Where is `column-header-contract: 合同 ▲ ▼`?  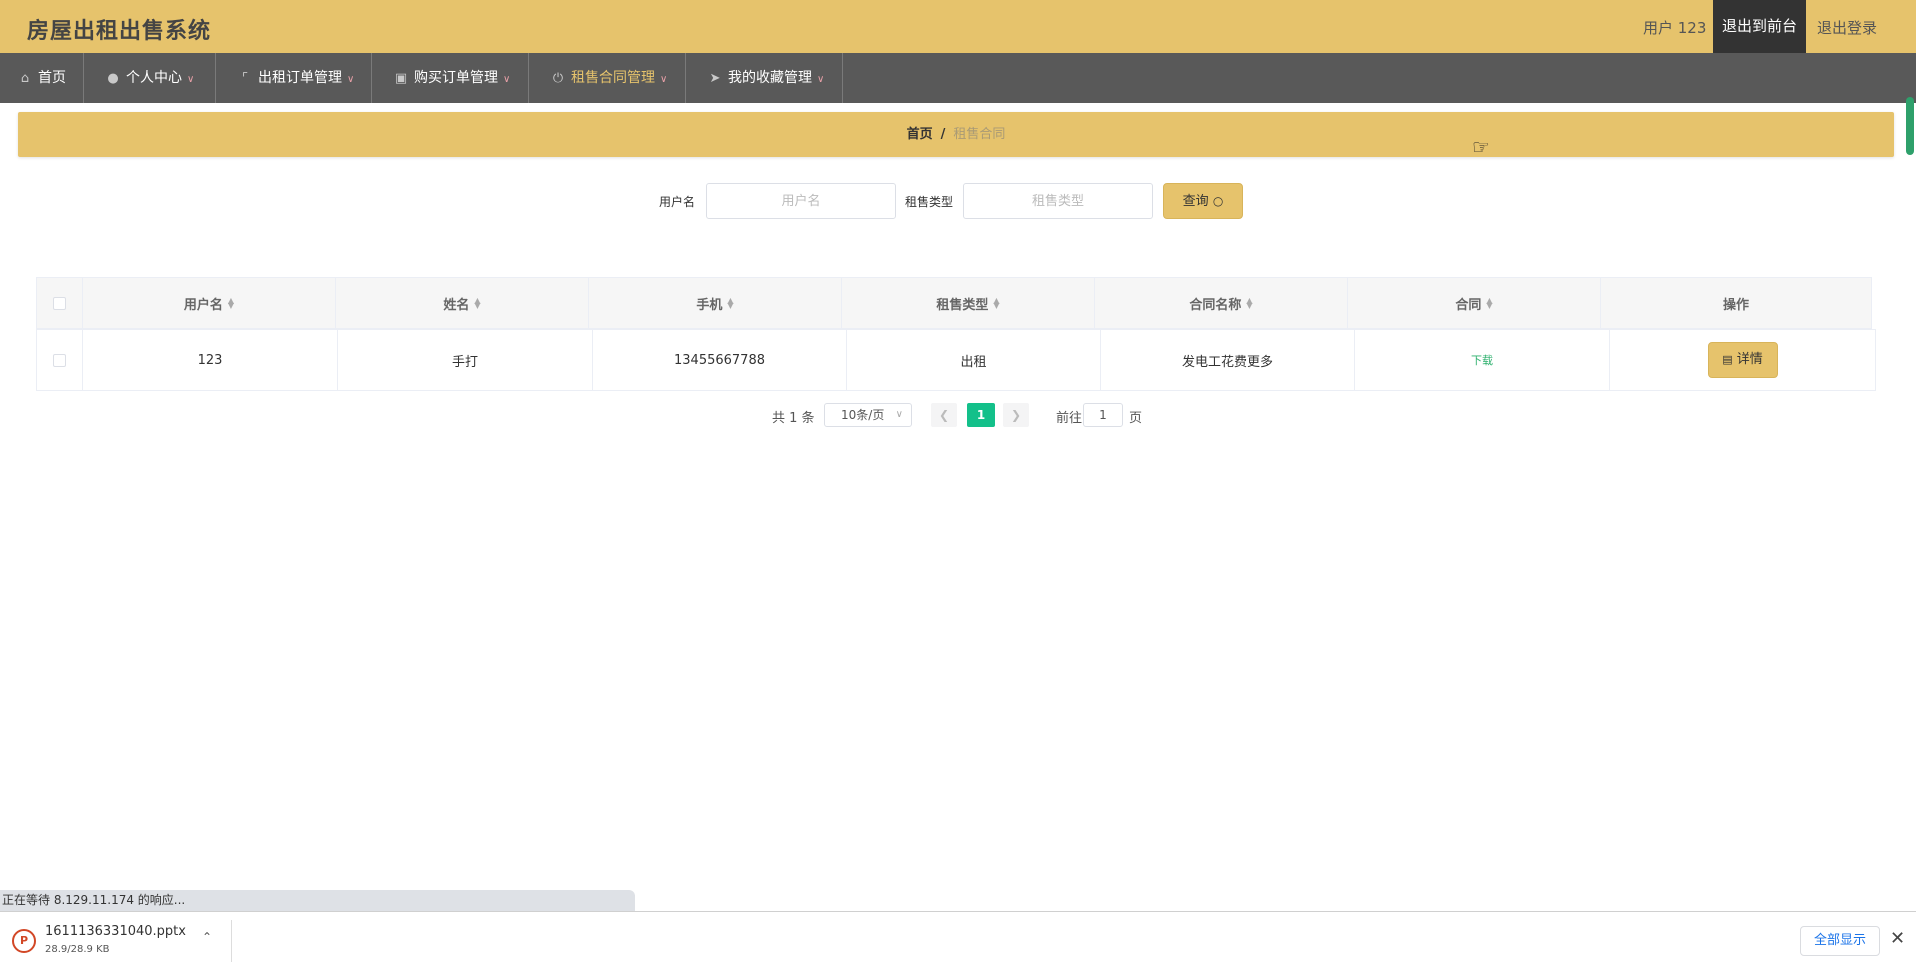
column-header-contract: 合同 ▲ ▼ is located at coordinates (1474, 303).